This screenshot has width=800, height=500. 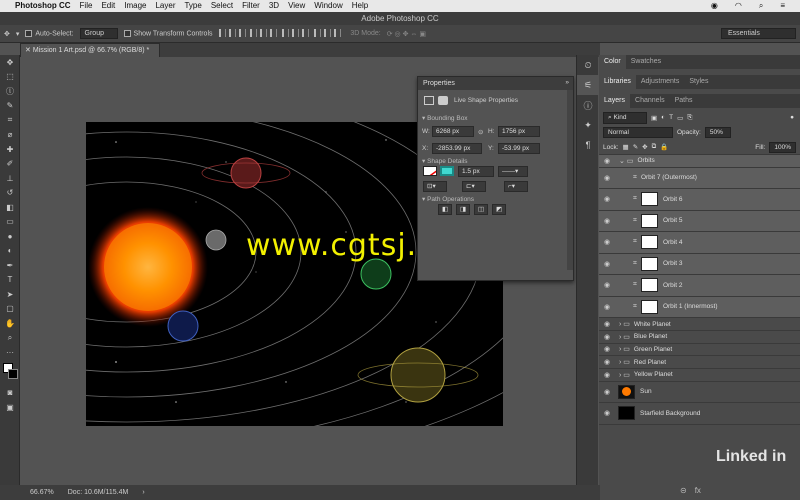 I want to click on distribute-left-icon, so click(x=318, y=32).